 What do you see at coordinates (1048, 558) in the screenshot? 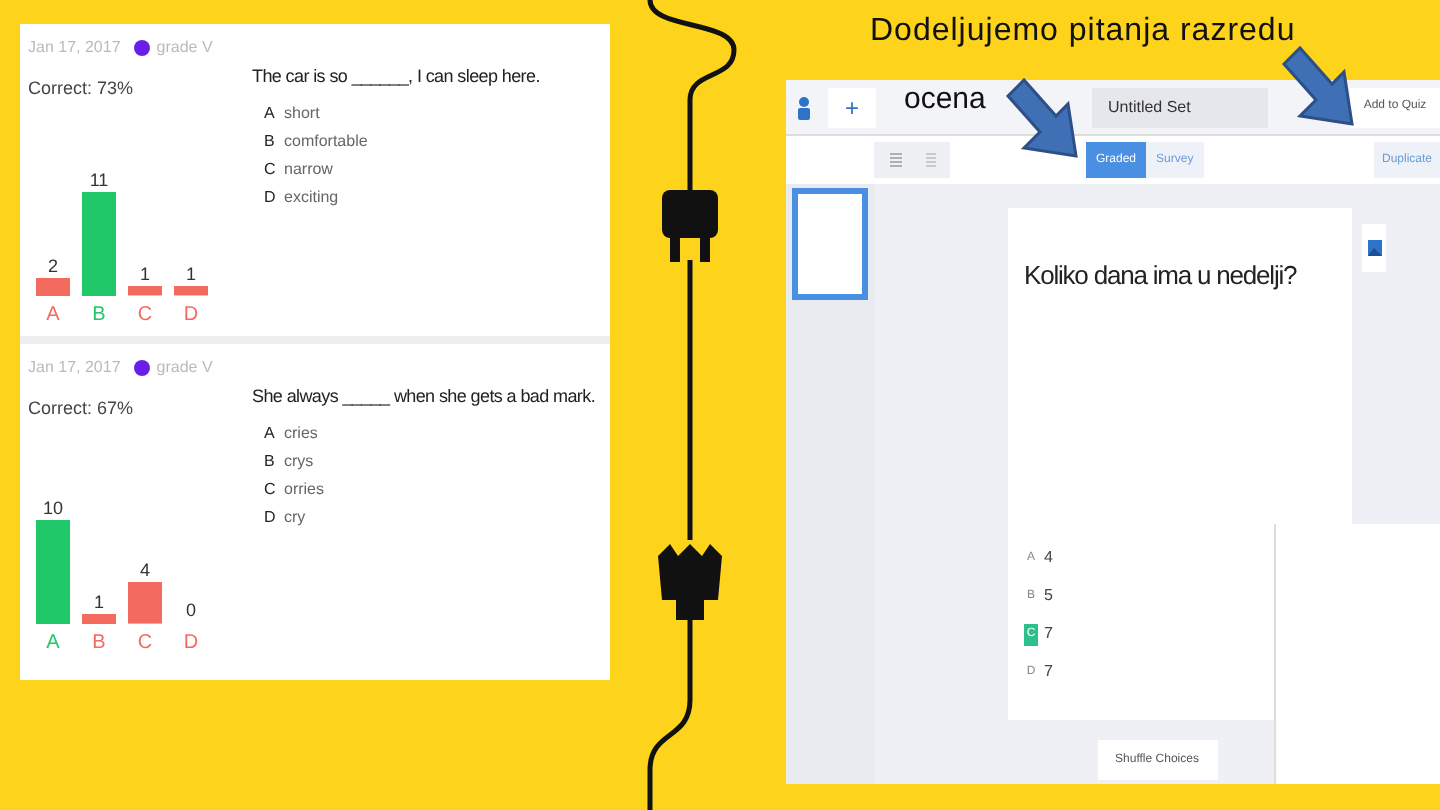
I see `choice-text: 4` at bounding box center [1048, 558].